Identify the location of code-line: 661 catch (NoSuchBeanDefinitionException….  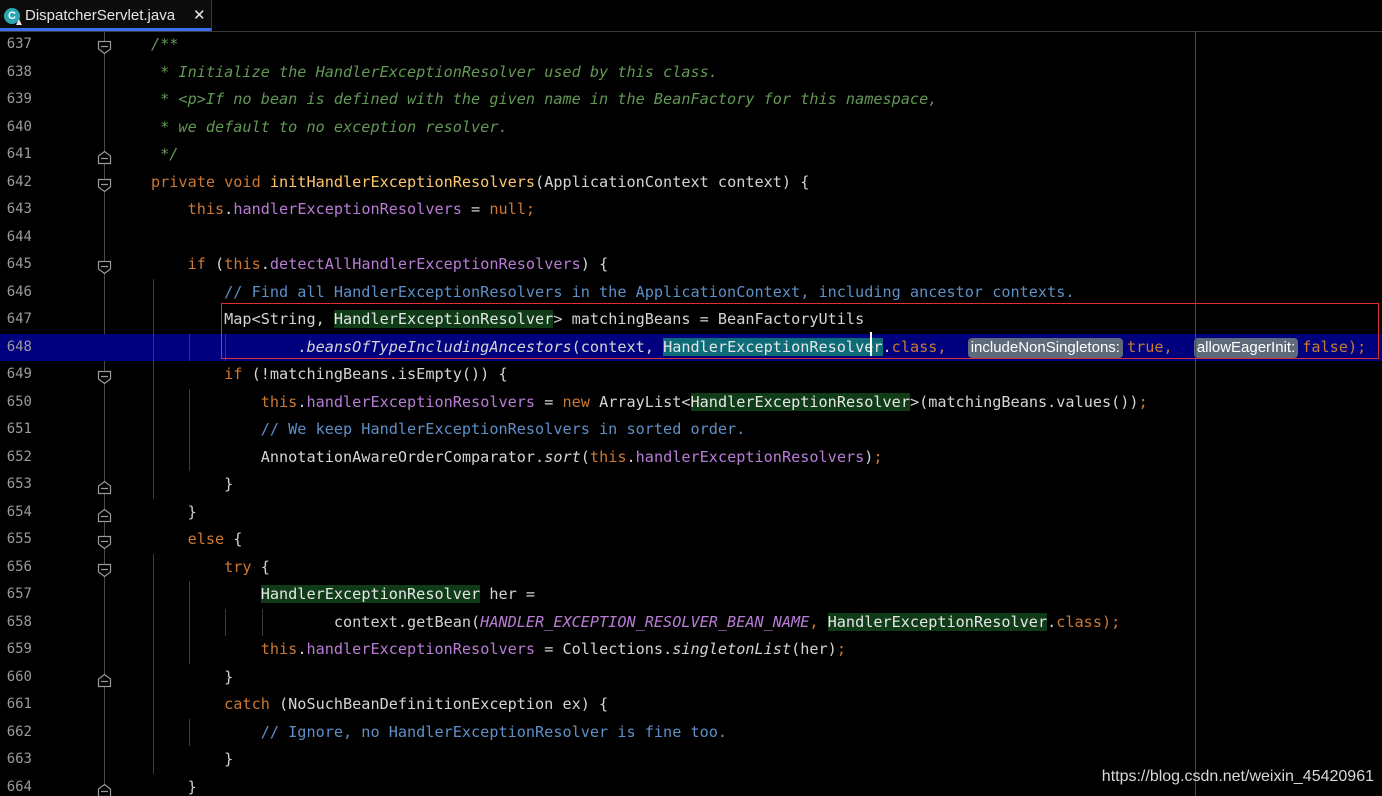
(691, 705).